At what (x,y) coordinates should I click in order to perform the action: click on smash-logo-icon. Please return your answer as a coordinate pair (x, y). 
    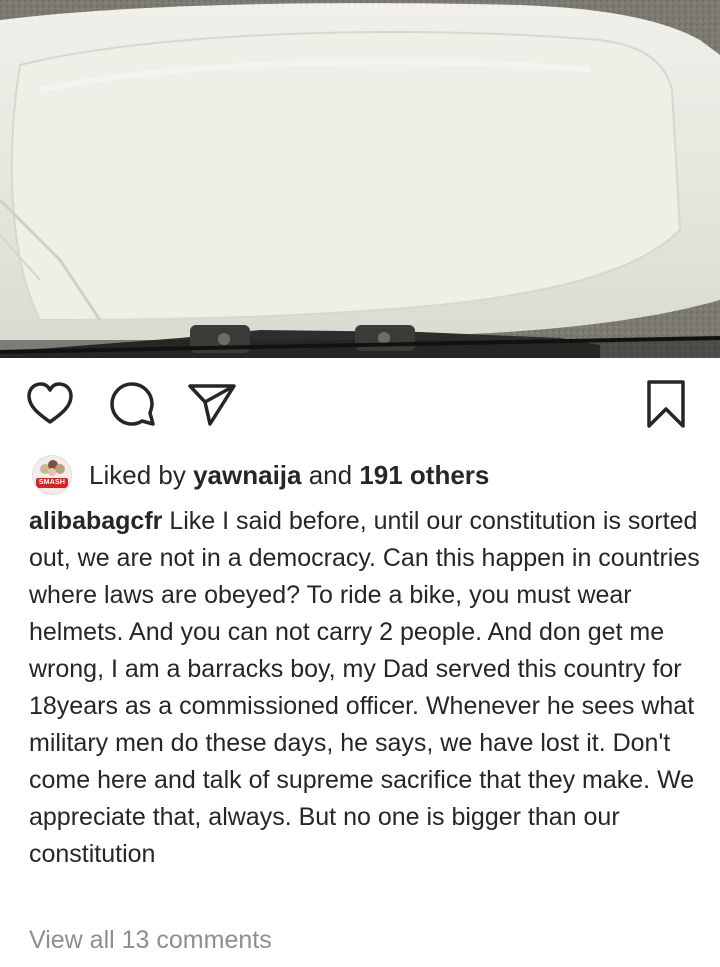
    Looking at the image, I should click on (52, 468).